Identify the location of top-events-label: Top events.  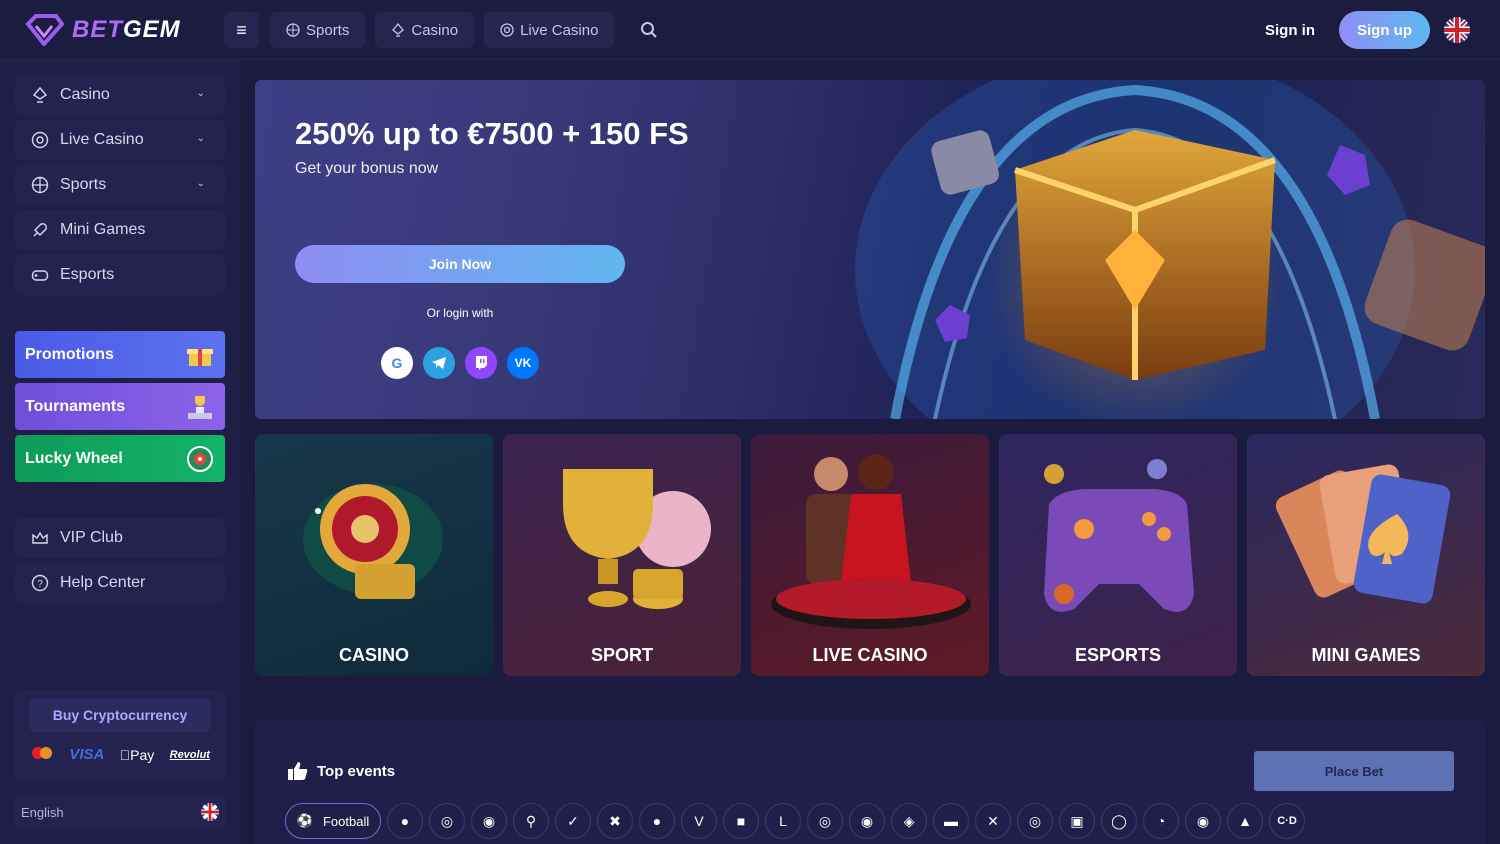
(356, 771).